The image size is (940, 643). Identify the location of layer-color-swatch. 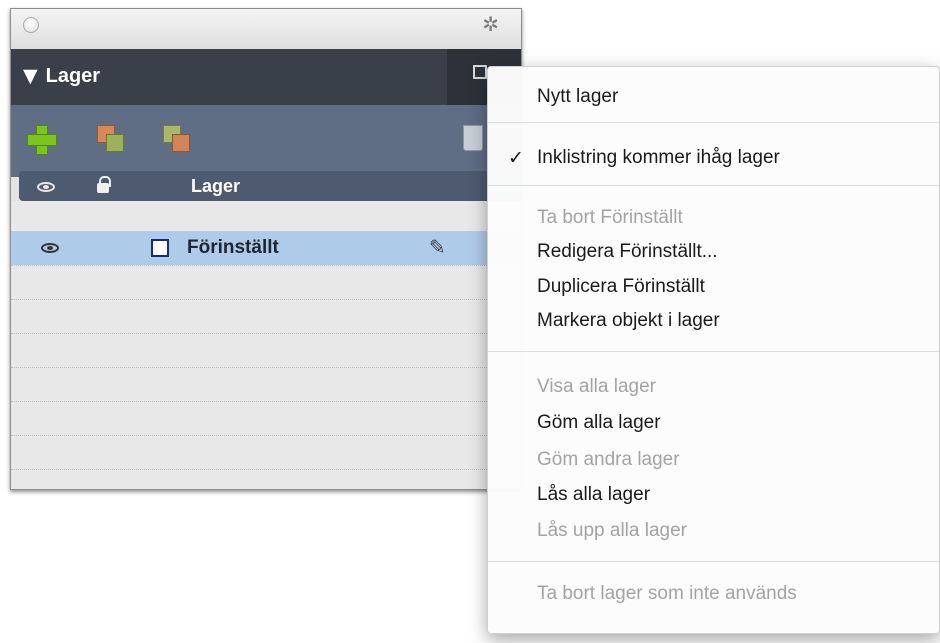
(160, 248).